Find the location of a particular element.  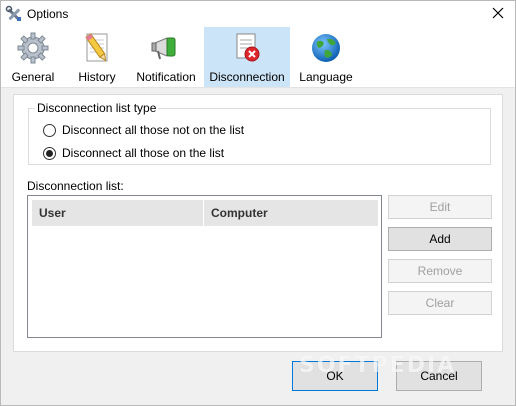

list-header: User Computer is located at coordinates (205, 213).